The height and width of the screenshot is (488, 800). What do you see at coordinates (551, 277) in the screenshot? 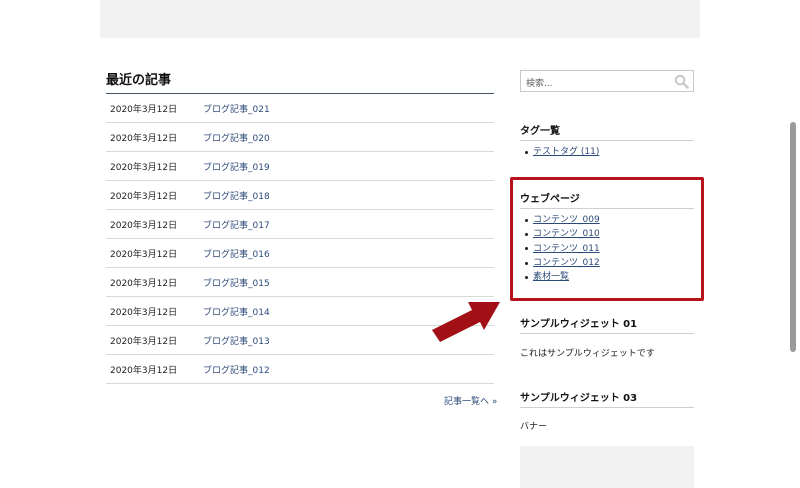
I see `webpage-link: 素材一覧` at bounding box center [551, 277].